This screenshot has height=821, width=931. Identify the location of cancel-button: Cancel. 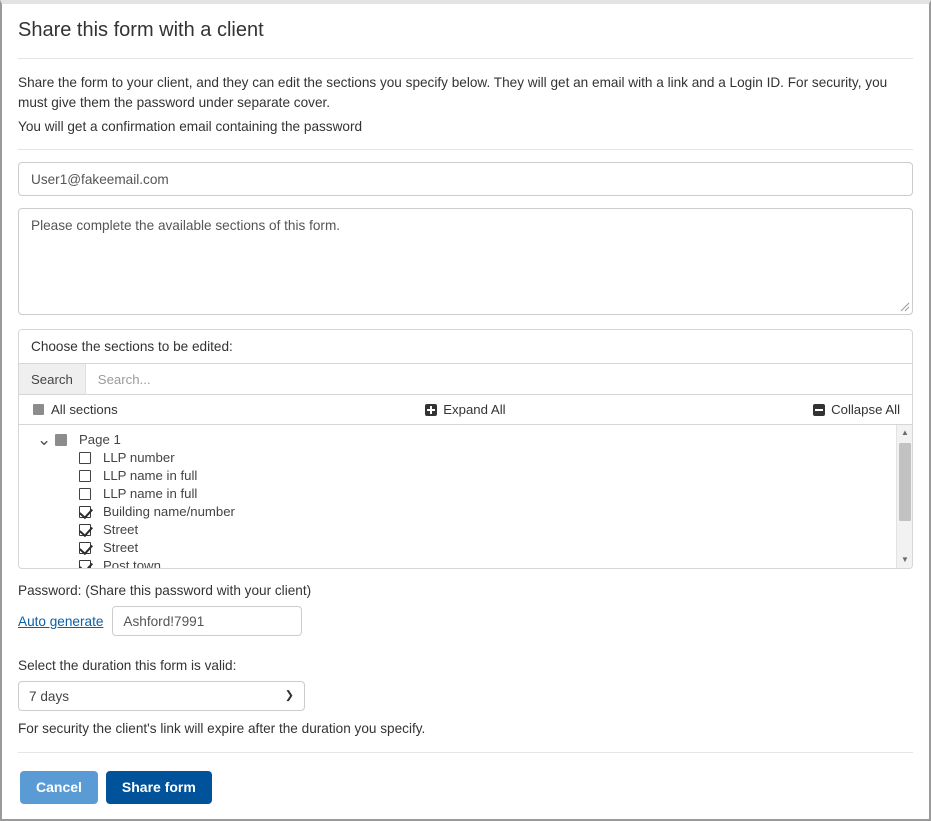
(59, 788).